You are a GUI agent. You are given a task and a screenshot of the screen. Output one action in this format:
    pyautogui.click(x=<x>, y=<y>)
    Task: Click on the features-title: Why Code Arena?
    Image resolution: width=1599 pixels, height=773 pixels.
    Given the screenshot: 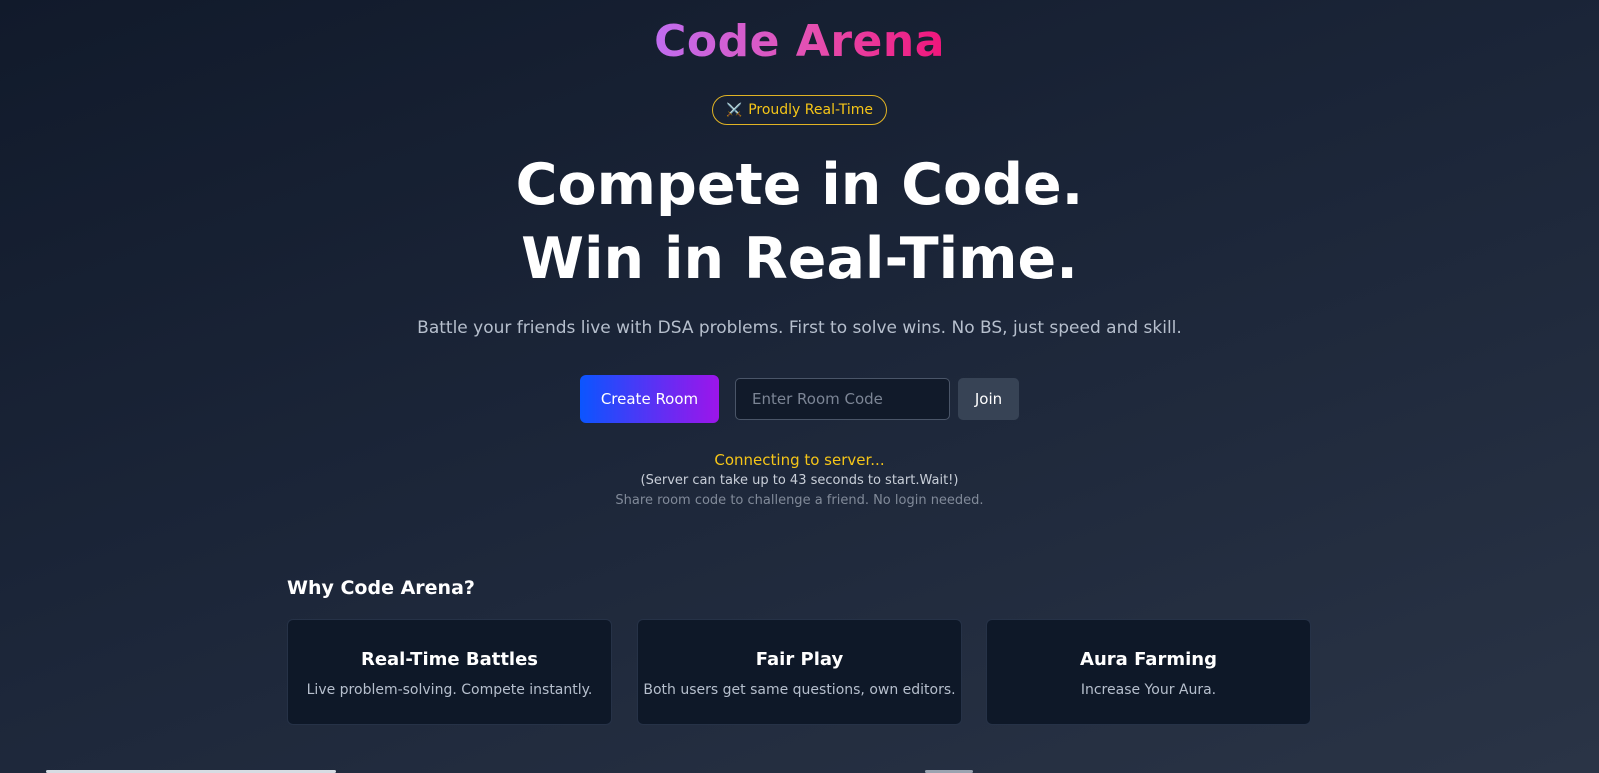 What is the action you would take?
    pyautogui.click(x=381, y=588)
    